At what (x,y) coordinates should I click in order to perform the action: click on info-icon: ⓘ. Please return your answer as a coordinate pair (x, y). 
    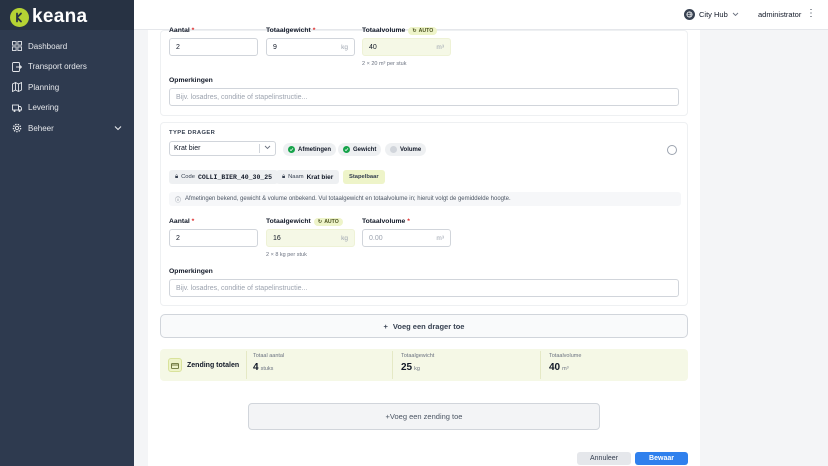
    Looking at the image, I should click on (178, 200).